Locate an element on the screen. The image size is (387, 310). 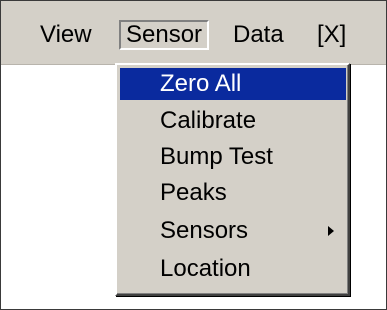
menu-item-calibrate: Calibrate is located at coordinates (233, 121).